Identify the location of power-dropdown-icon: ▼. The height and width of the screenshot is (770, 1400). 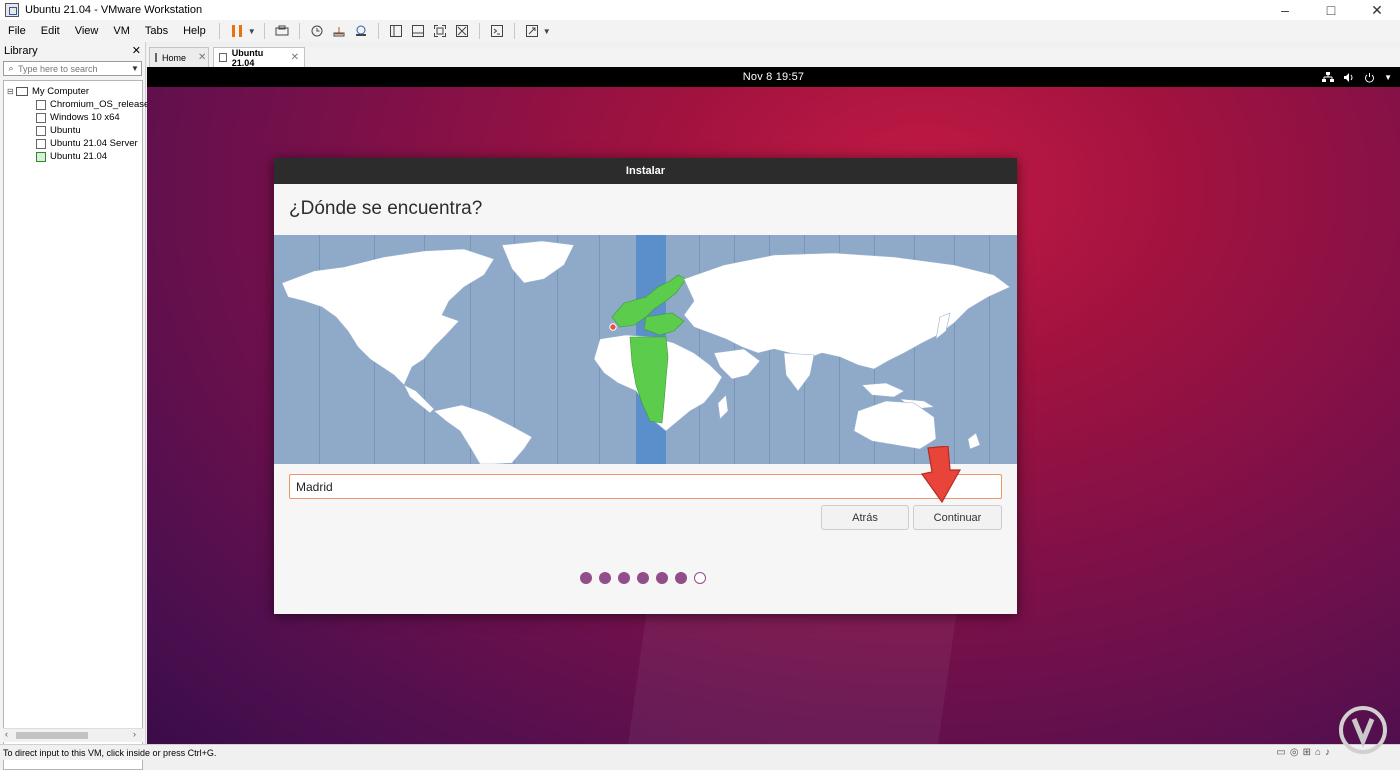
(253, 31).